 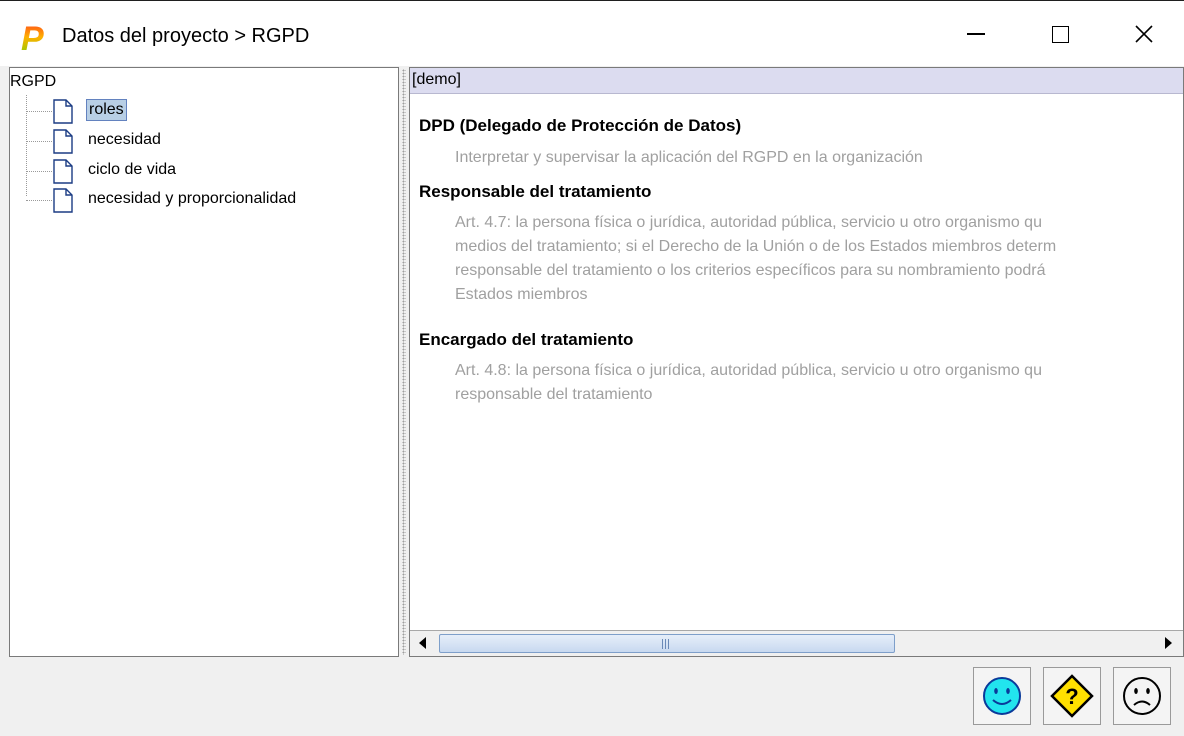 I want to click on title-bar: P Datos del proyecto > RGPD, so click(x=592, y=33).